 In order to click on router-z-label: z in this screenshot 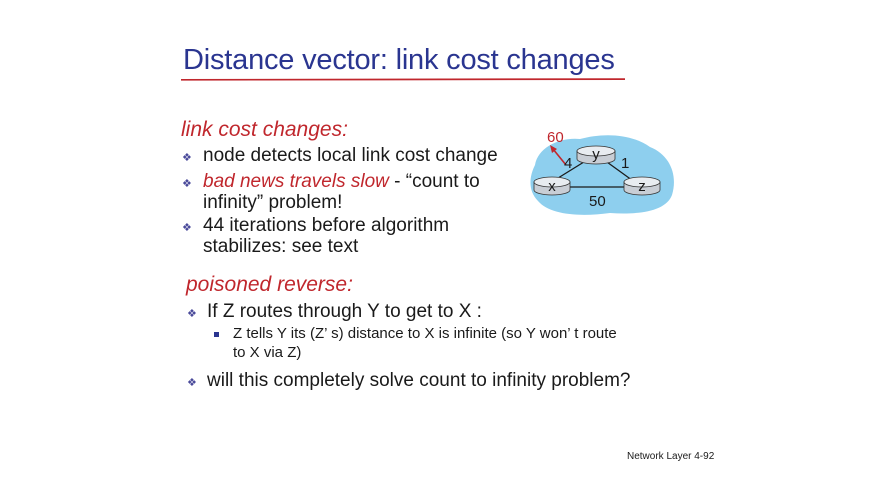, I will do `click(642, 186)`.